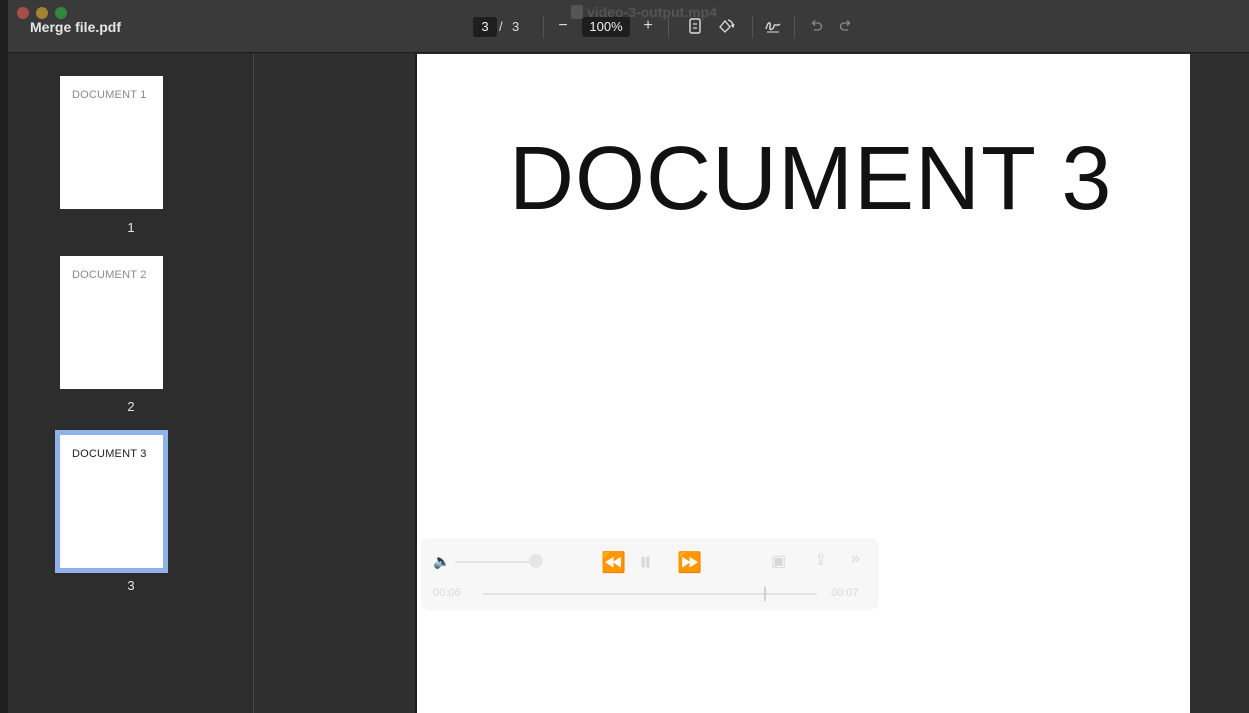 The height and width of the screenshot is (713, 1249). Describe the element at coordinates (76, 27) in the screenshot. I see `window-title: Merge file.pdf` at that location.